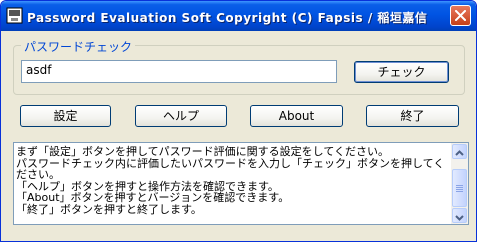 This screenshot has height=242, width=477. What do you see at coordinates (179, 71) in the screenshot?
I see `password-input: asdf` at bounding box center [179, 71].